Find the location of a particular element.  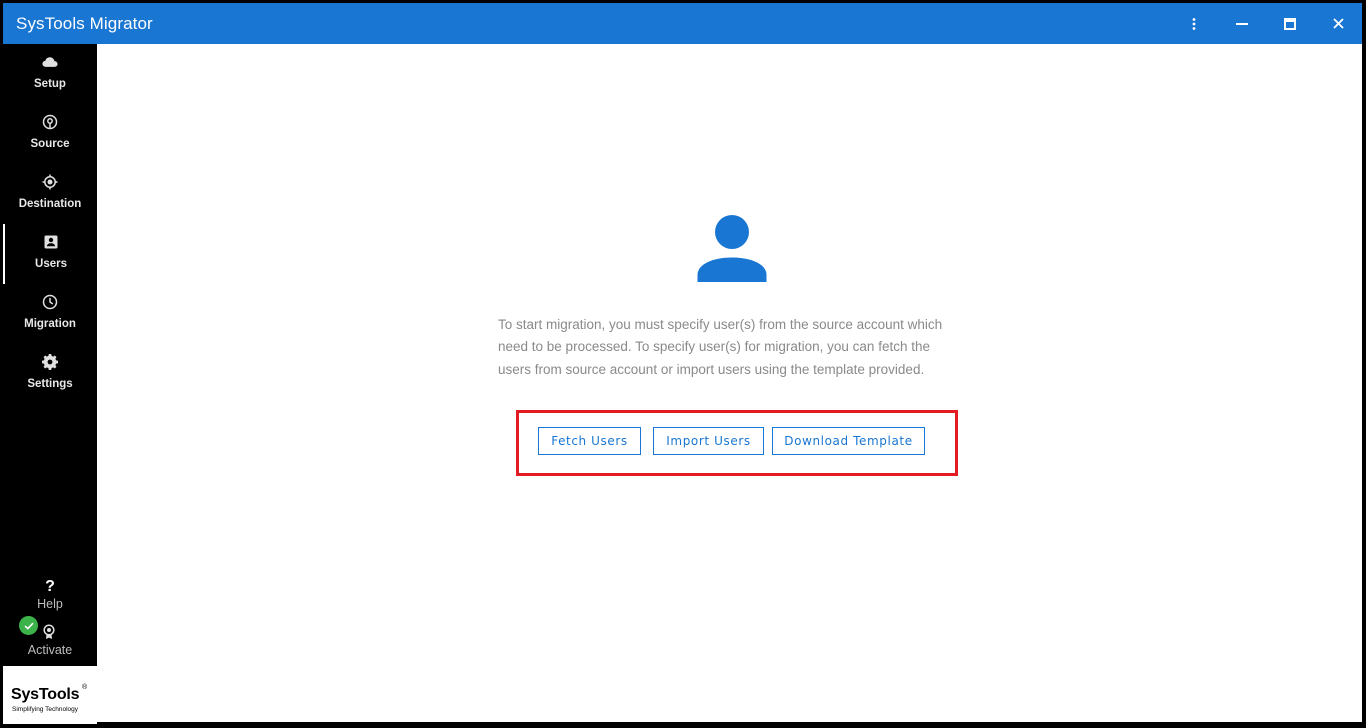

minimize-button is located at coordinates (1242, 23).